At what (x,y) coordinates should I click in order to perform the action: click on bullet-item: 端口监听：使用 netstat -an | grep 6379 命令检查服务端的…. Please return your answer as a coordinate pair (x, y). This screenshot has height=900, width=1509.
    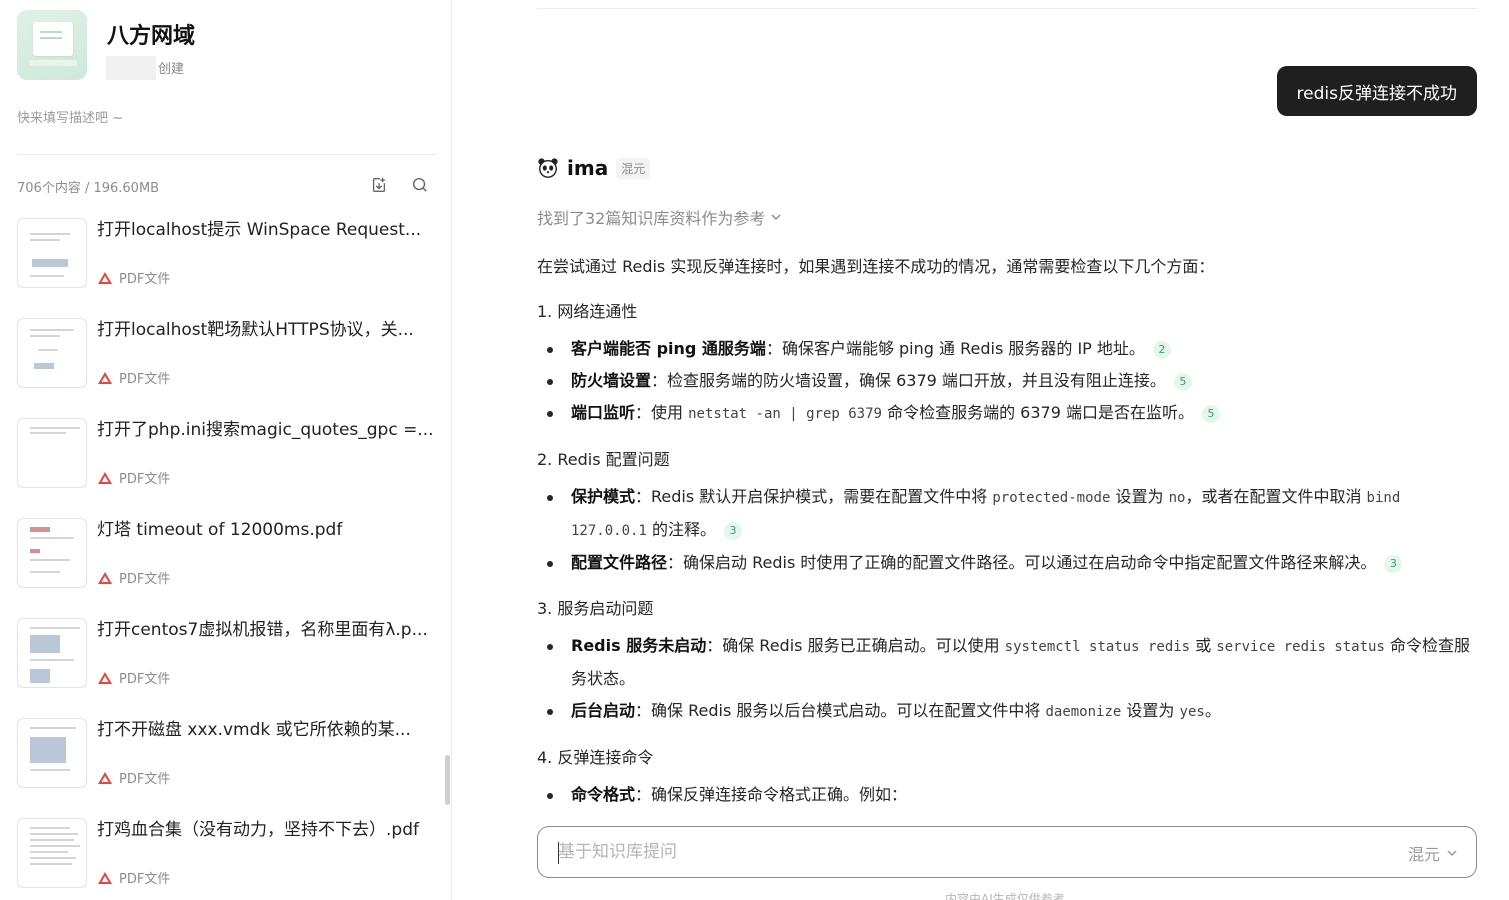
    Looking at the image, I should click on (1007, 413).